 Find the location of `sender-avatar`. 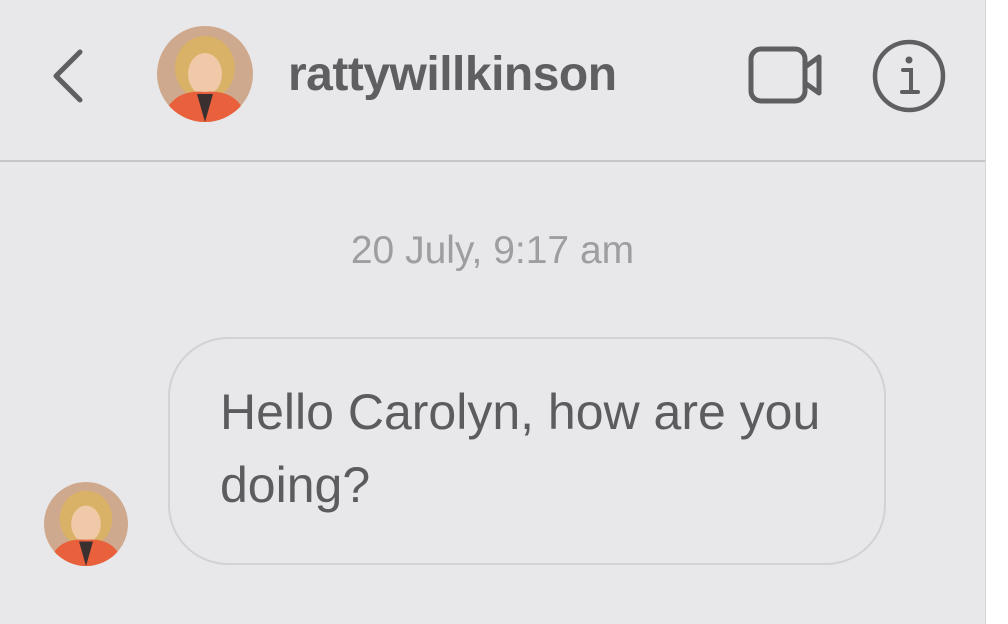

sender-avatar is located at coordinates (86, 524).